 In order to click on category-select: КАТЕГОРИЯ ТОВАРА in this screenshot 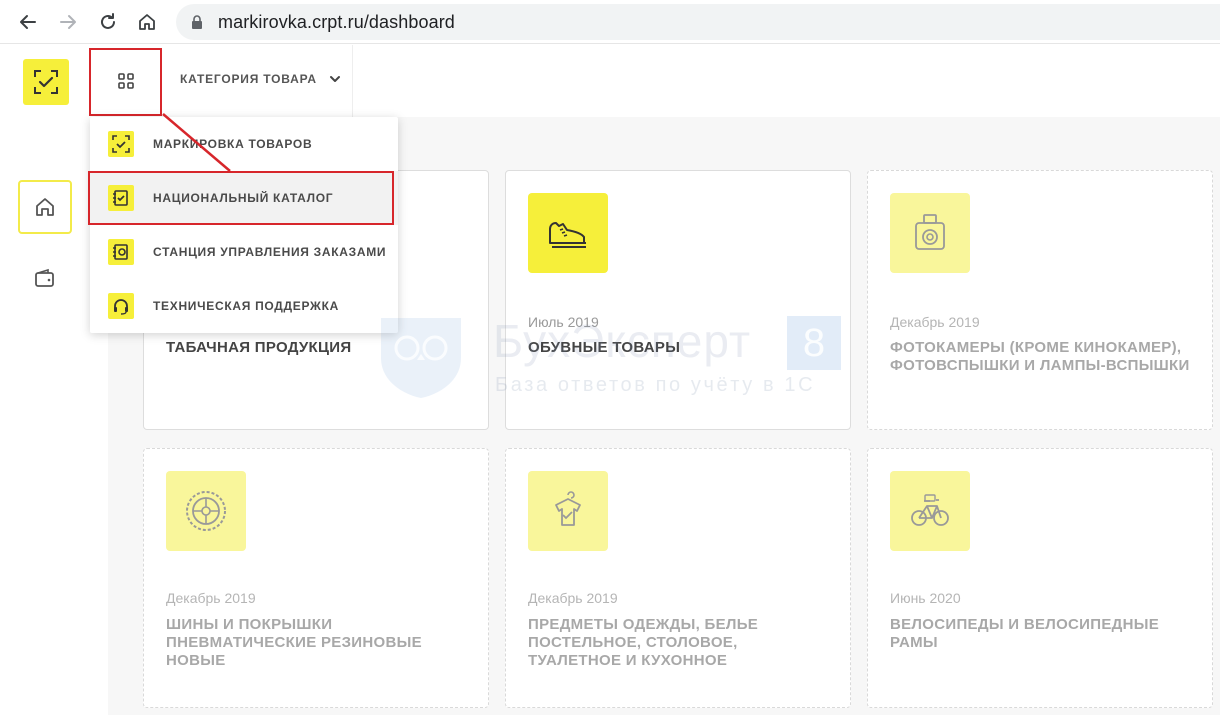, I will do `click(260, 79)`.